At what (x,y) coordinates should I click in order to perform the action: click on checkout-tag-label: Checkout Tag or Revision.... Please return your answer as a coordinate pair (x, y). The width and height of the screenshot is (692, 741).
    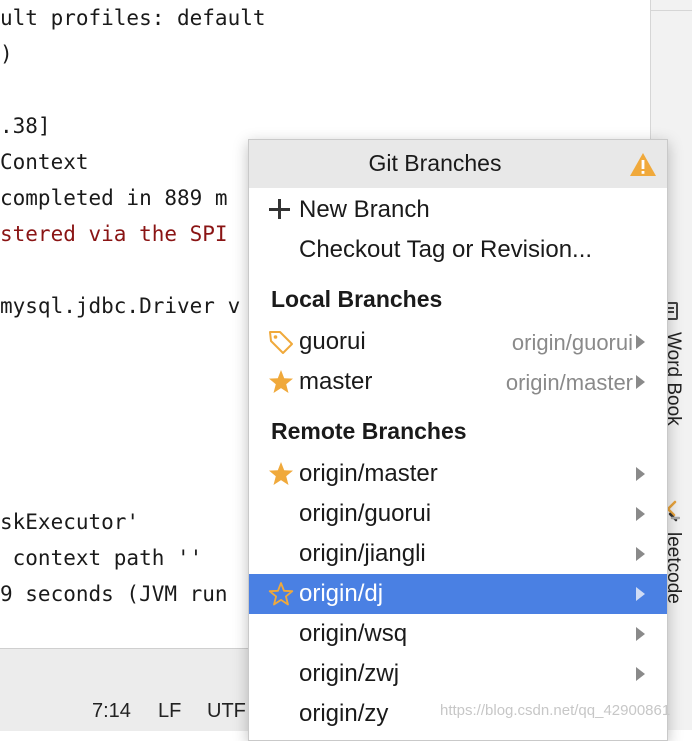
    Looking at the image, I should click on (446, 249).